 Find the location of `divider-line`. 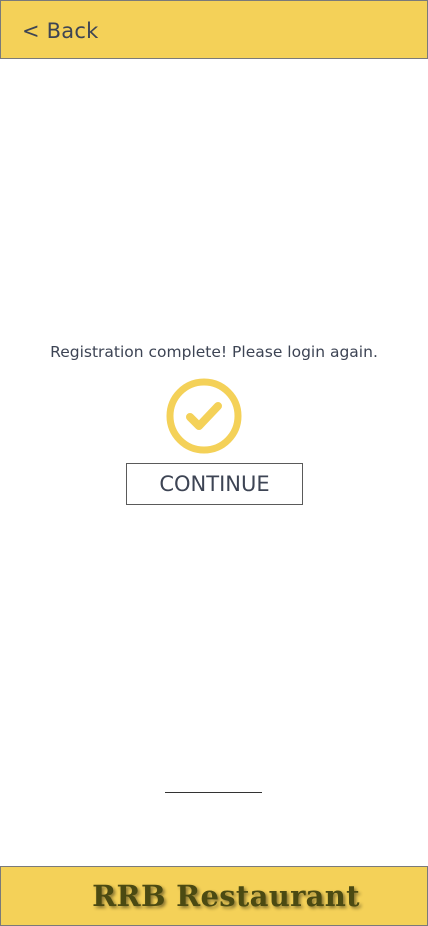

divider-line is located at coordinates (213, 792).